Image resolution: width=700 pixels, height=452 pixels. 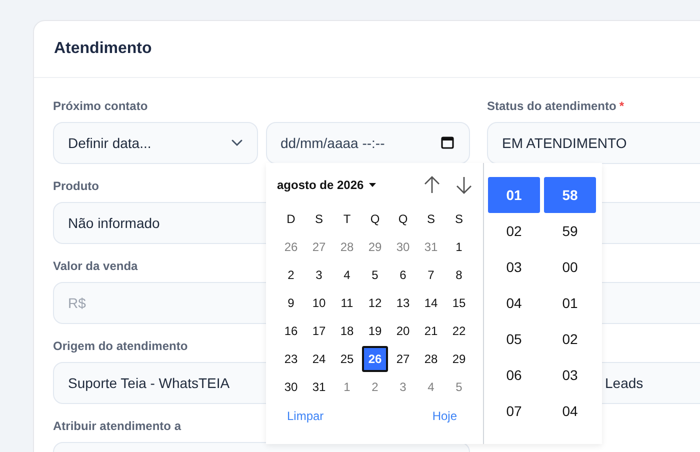 What do you see at coordinates (514, 339) in the screenshot?
I see `hour-option: 05` at bounding box center [514, 339].